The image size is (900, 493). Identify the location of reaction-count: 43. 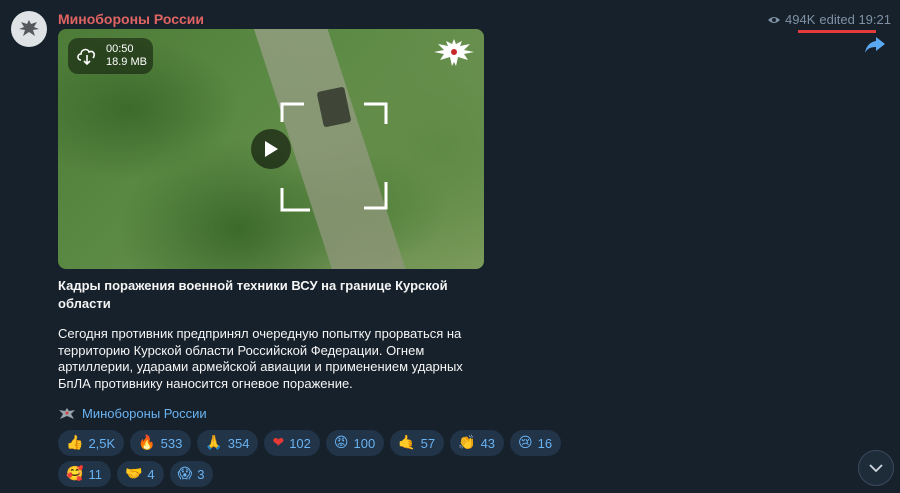
(488, 443).